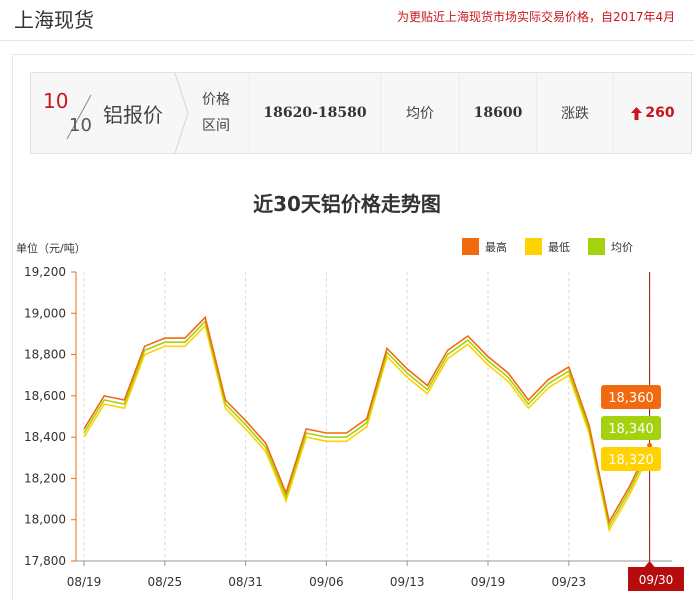 This screenshot has height=599, width=694. I want to click on x-tick-label: 09/19, so click(488, 582).